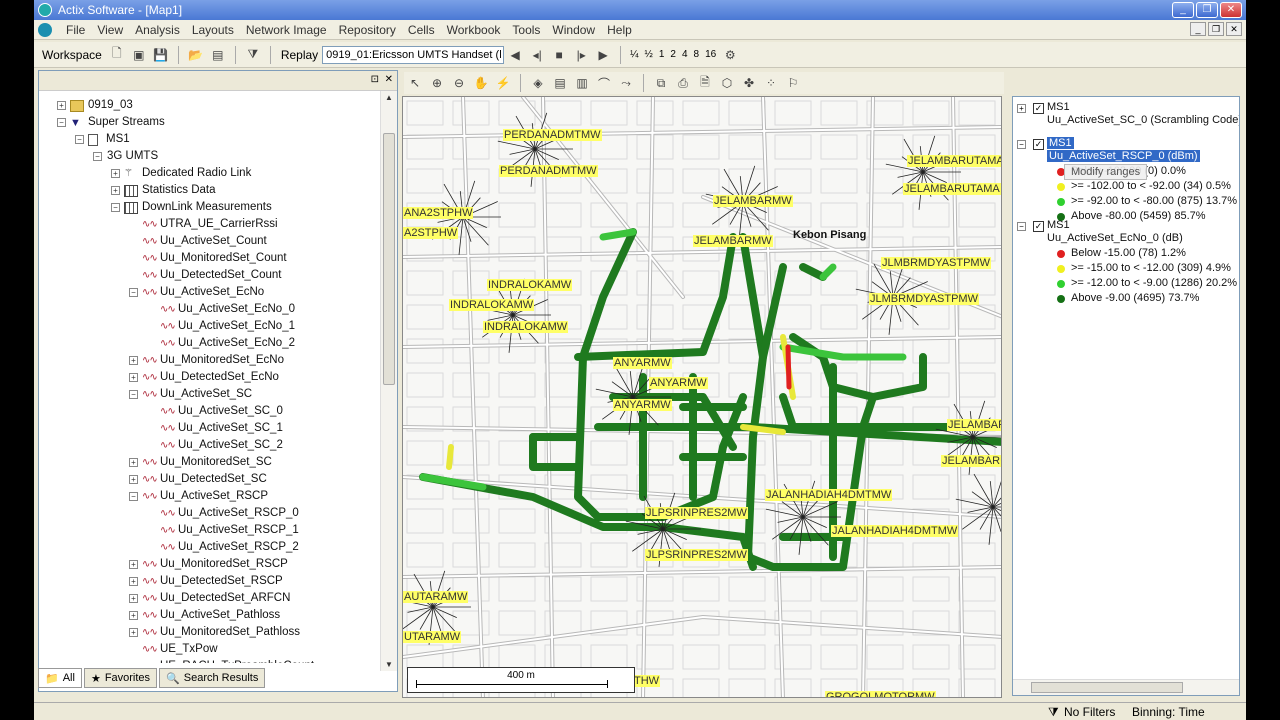 Image resolution: width=1280 pixels, height=720 pixels. Describe the element at coordinates (619, 30) in the screenshot. I see `menu-help: Help` at that location.